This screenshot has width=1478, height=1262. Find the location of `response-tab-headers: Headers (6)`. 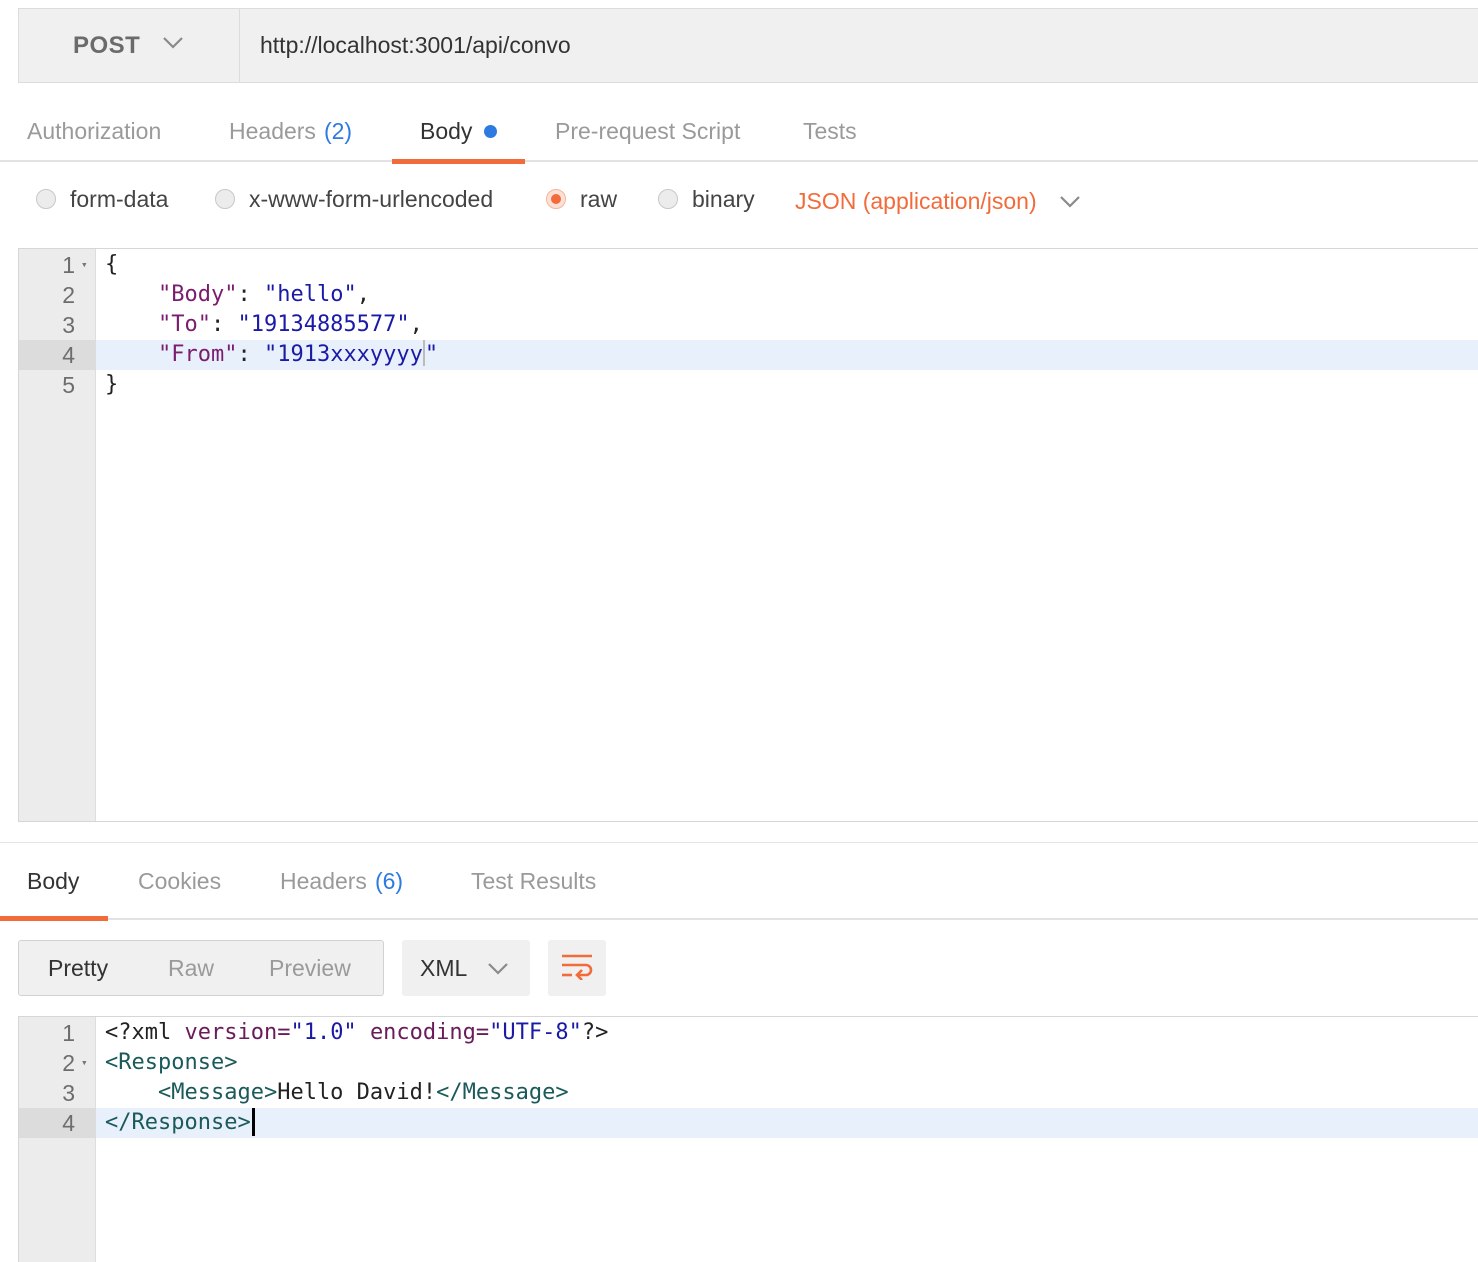

response-tab-headers: Headers (6) is located at coordinates (341, 881).